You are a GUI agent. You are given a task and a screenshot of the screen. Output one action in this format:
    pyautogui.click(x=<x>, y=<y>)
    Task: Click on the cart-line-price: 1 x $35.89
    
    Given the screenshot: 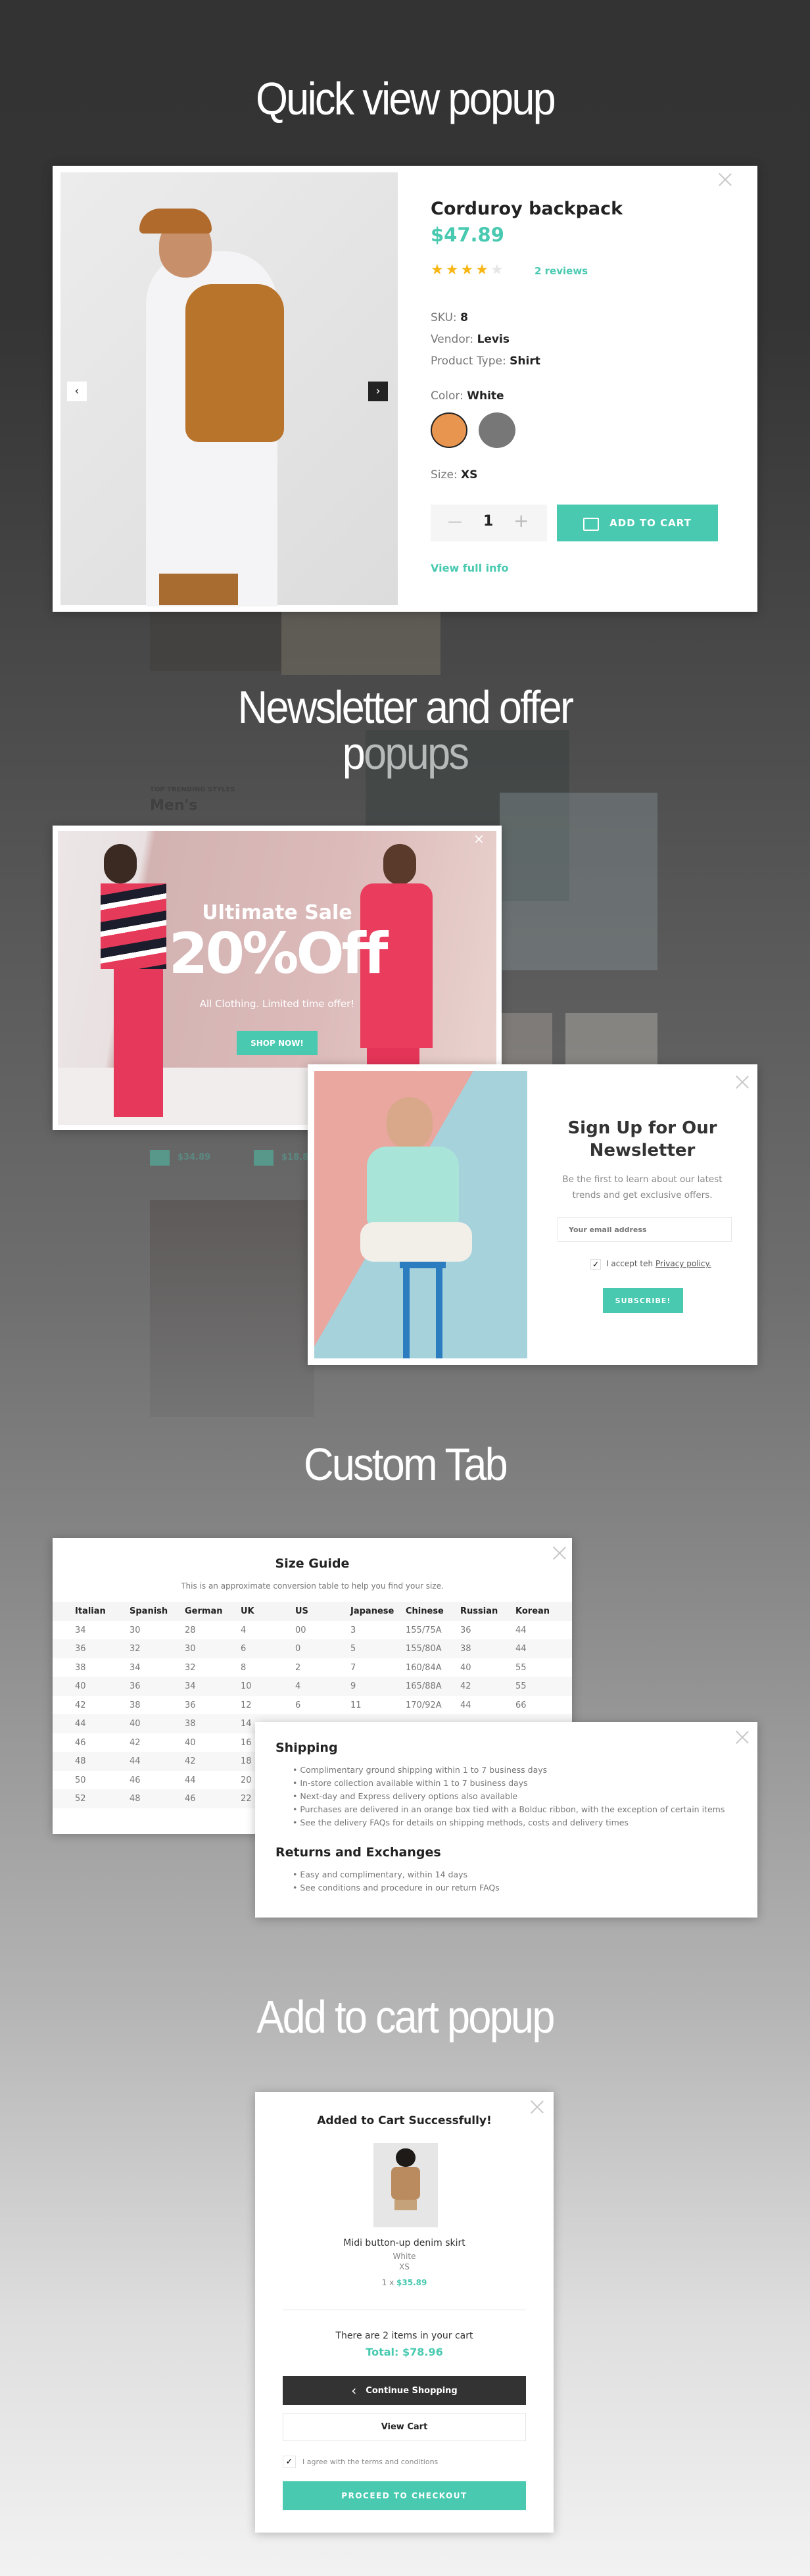 What is the action you would take?
    pyautogui.click(x=404, y=2282)
    